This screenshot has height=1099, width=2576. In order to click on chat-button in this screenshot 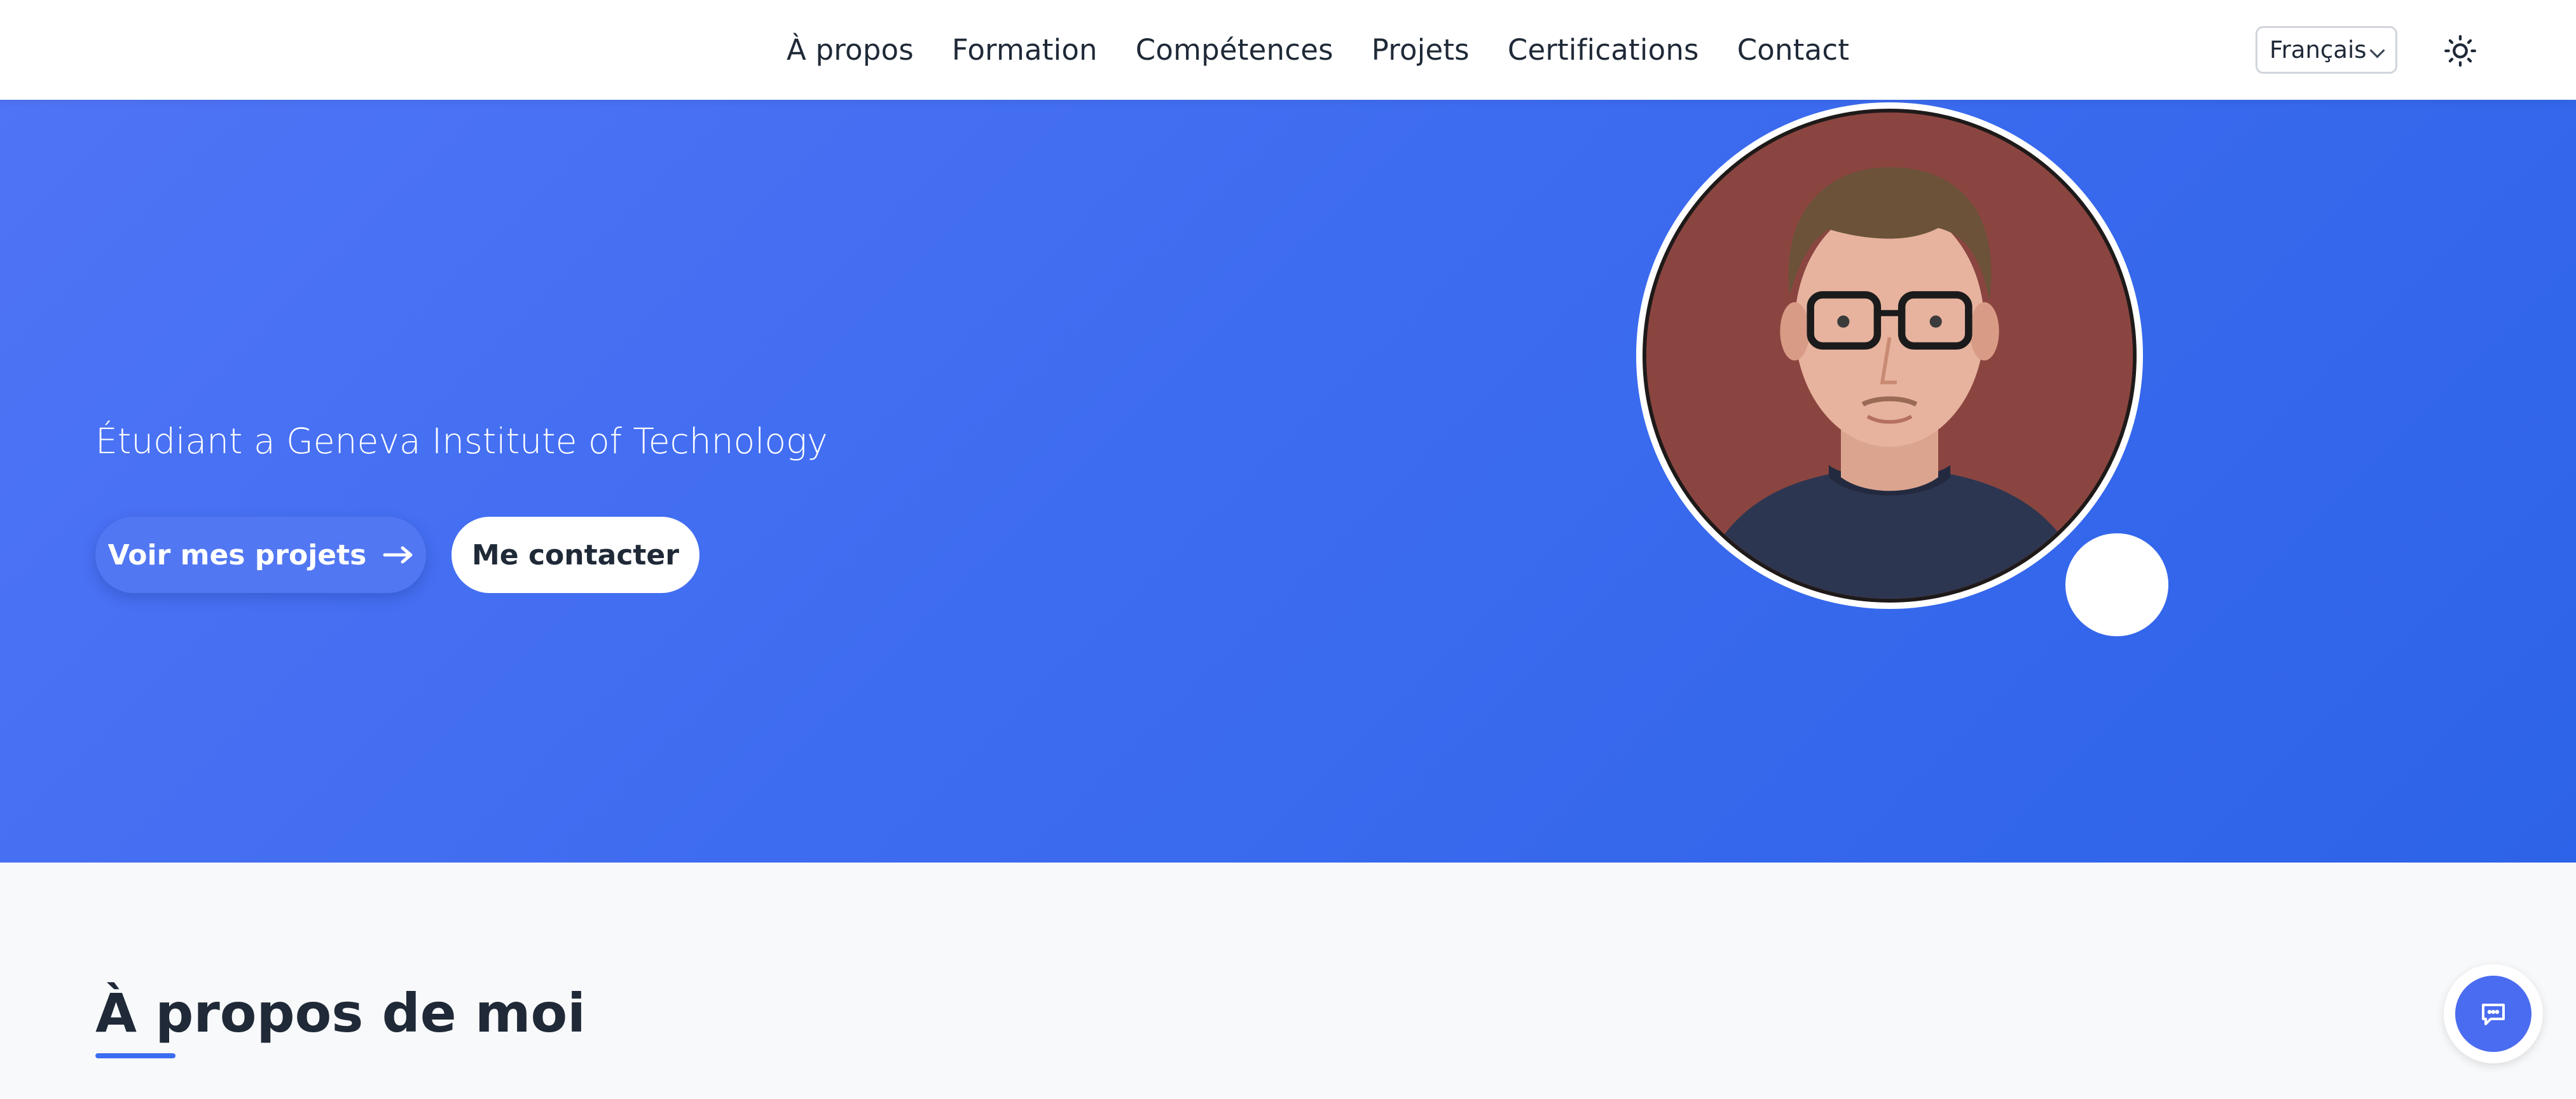, I will do `click(2493, 1013)`.